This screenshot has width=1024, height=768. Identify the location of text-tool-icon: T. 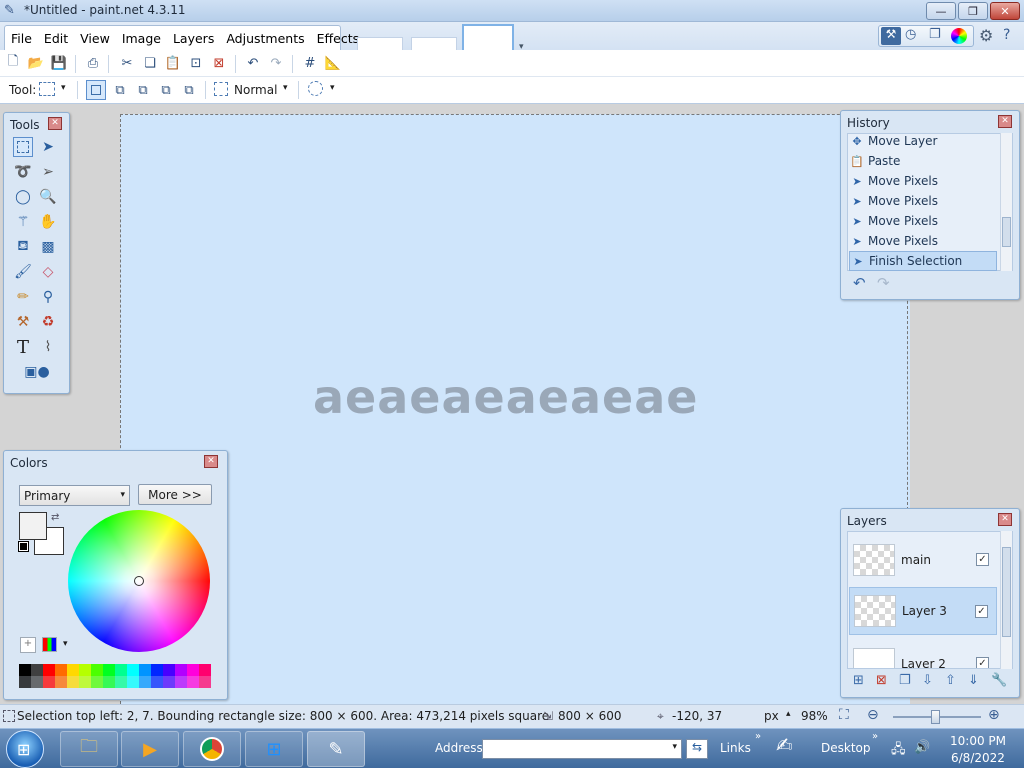
(23, 347).